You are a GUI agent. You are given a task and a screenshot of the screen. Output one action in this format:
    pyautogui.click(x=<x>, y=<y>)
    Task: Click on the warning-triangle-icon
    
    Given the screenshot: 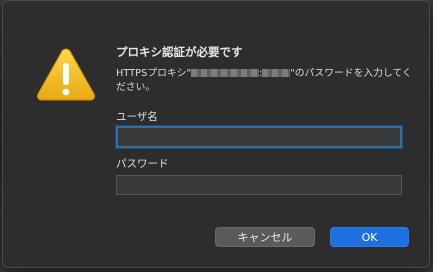 What is the action you would take?
    pyautogui.click(x=66, y=74)
    